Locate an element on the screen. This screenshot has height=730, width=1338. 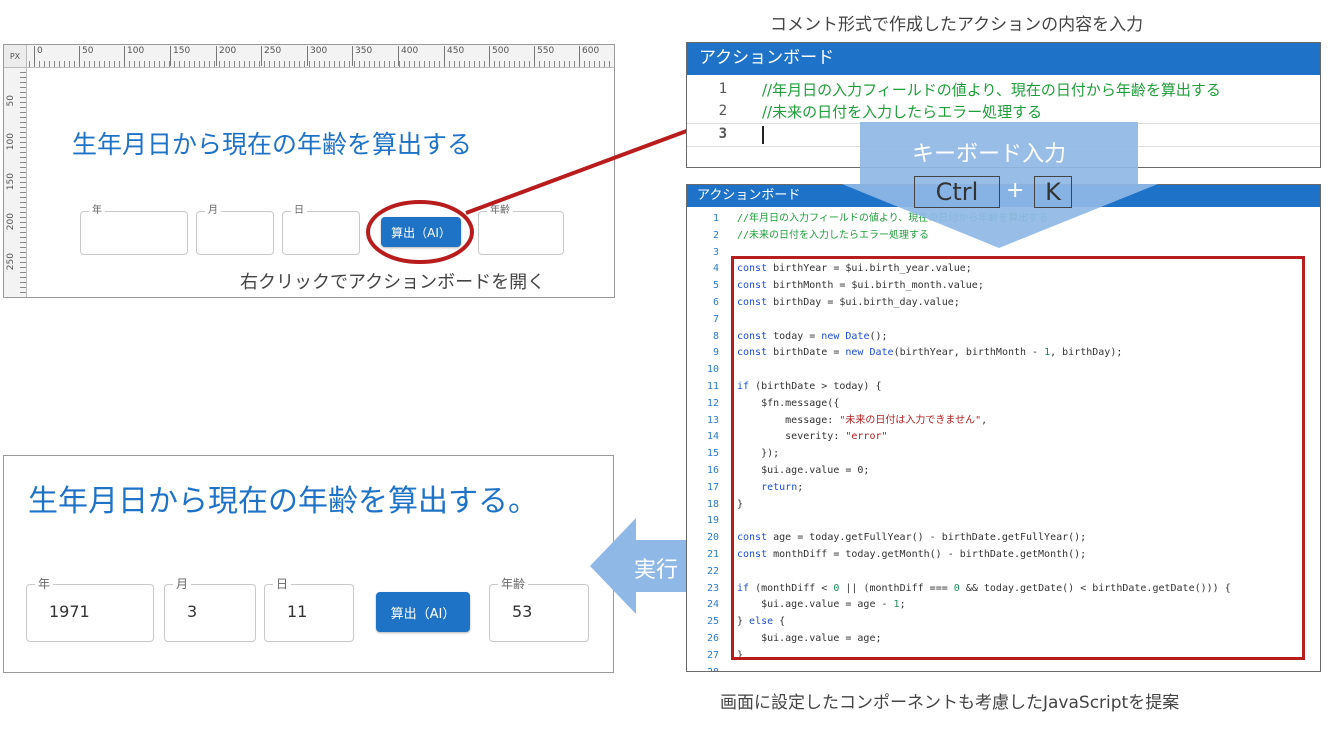
action-board-header: アクションボード is located at coordinates (1003, 59).